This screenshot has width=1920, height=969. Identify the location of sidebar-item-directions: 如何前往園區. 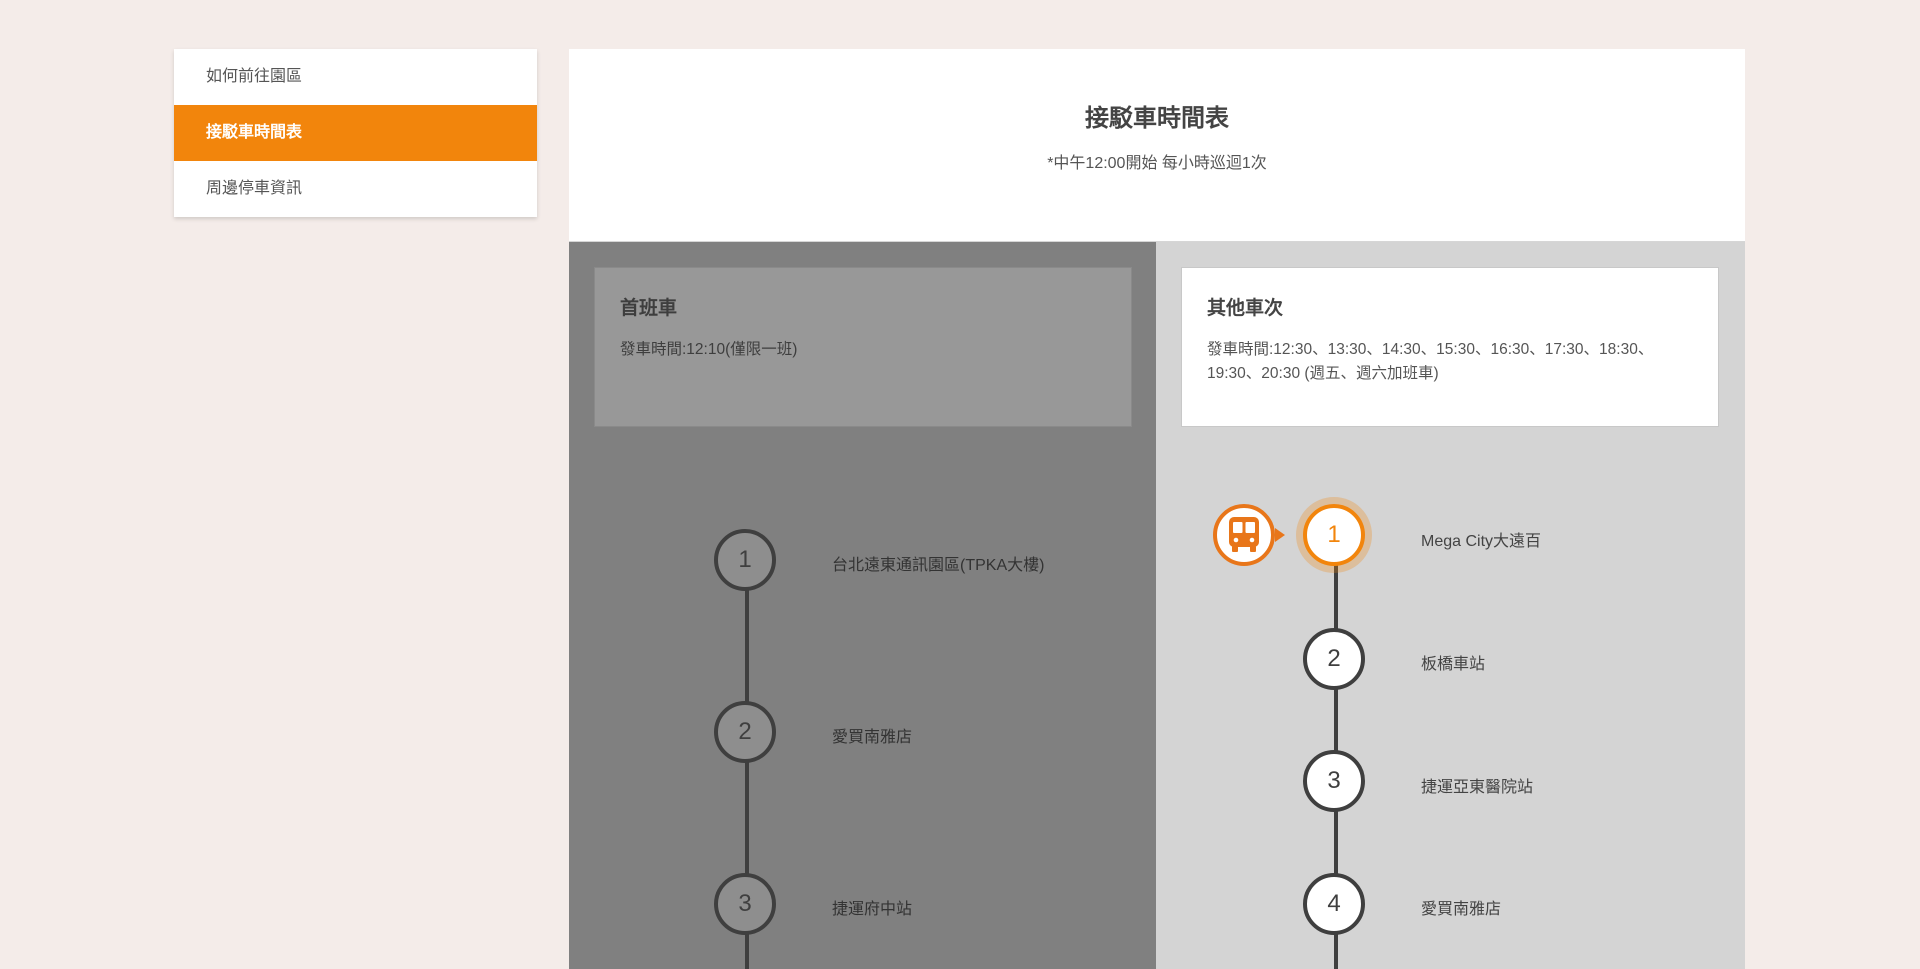
(355, 77).